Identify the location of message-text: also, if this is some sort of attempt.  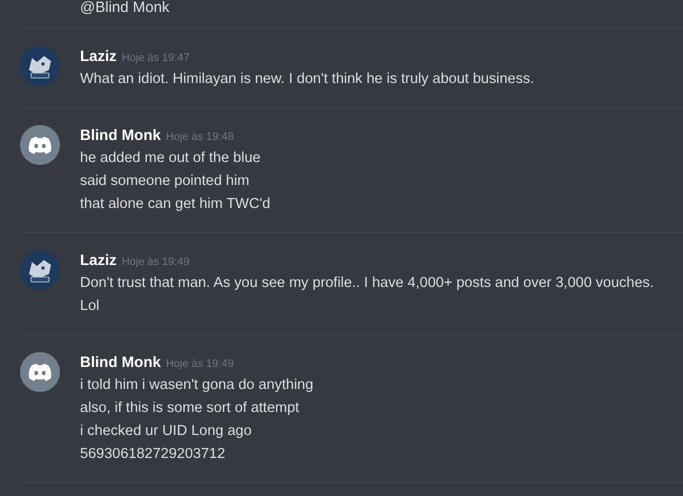
(190, 408).